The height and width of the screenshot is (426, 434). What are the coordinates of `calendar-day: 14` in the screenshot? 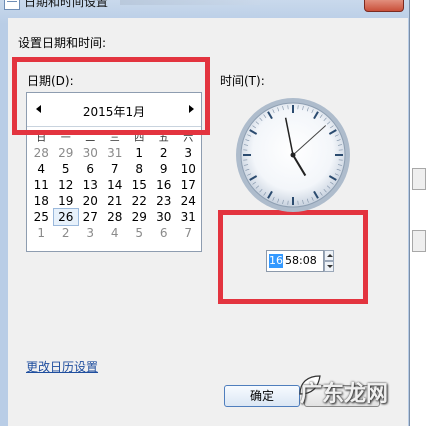 It's located at (115, 185).